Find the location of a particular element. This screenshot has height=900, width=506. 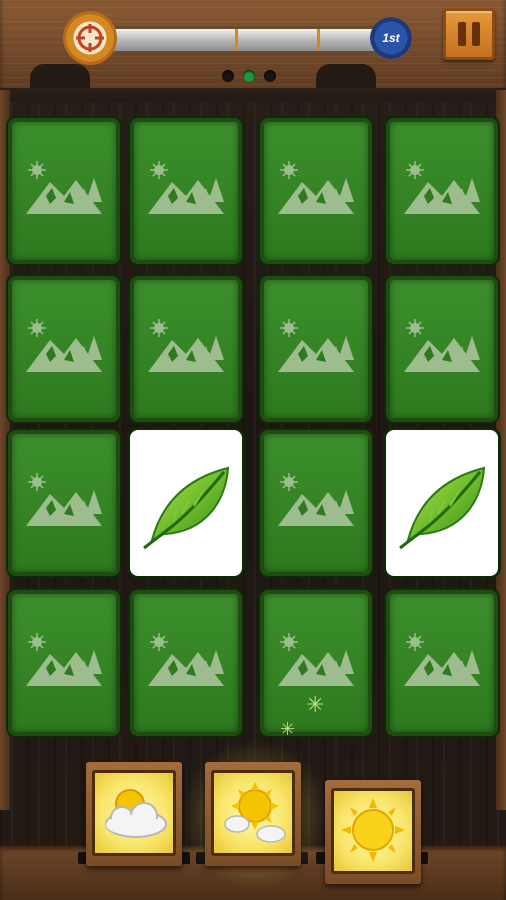

page-dot-active is located at coordinates (249, 76).